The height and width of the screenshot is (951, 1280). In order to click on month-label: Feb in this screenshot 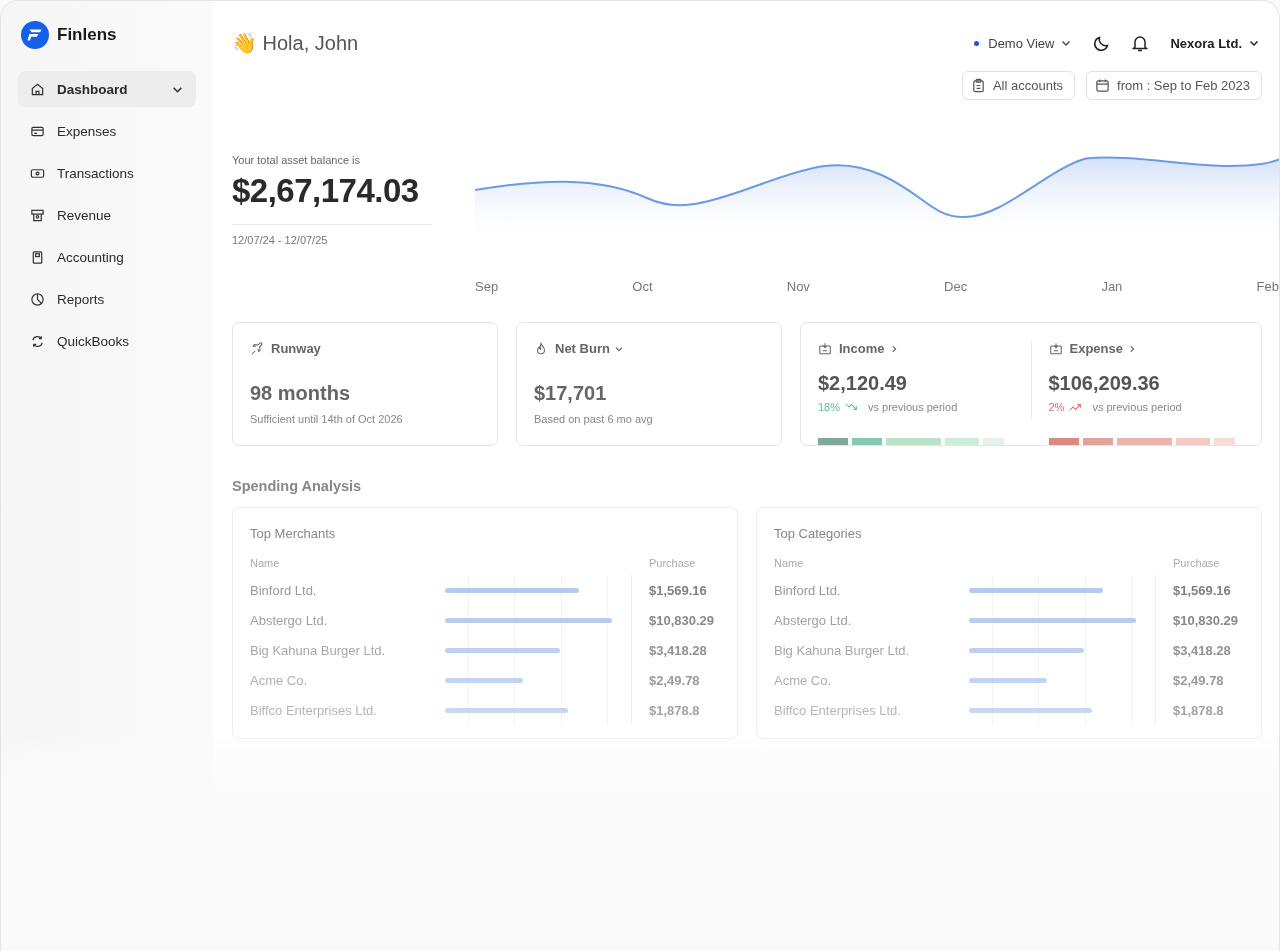, I will do `click(1267, 286)`.